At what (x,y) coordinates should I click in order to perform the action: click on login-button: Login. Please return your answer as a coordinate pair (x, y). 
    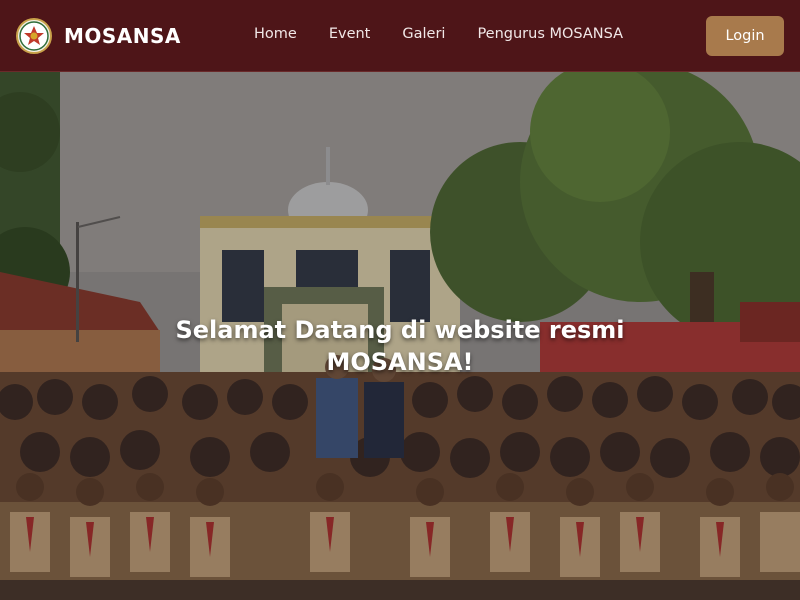
    Looking at the image, I should click on (745, 36).